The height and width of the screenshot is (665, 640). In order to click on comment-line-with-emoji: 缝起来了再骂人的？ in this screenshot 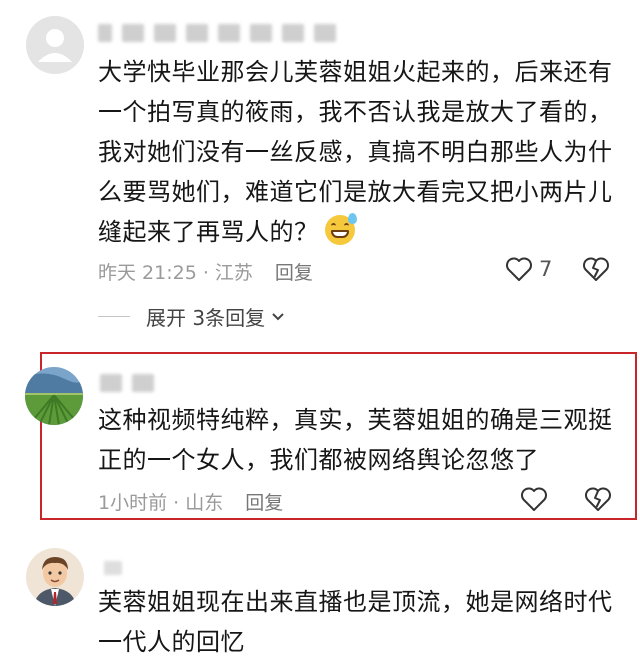, I will do `click(358, 232)`.